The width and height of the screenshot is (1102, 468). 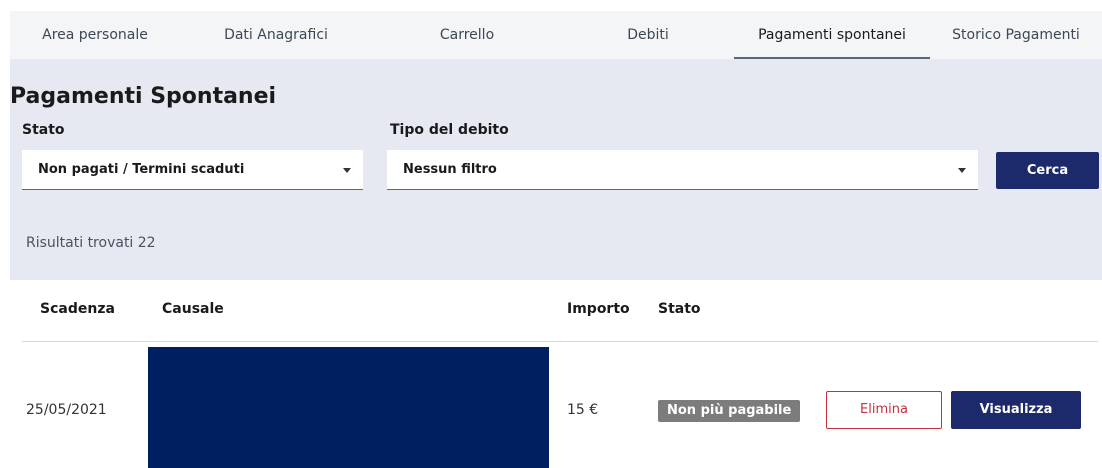 What do you see at coordinates (43, 130) in the screenshot?
I see `stato-label: Stato` at bounding box center [43, 130].